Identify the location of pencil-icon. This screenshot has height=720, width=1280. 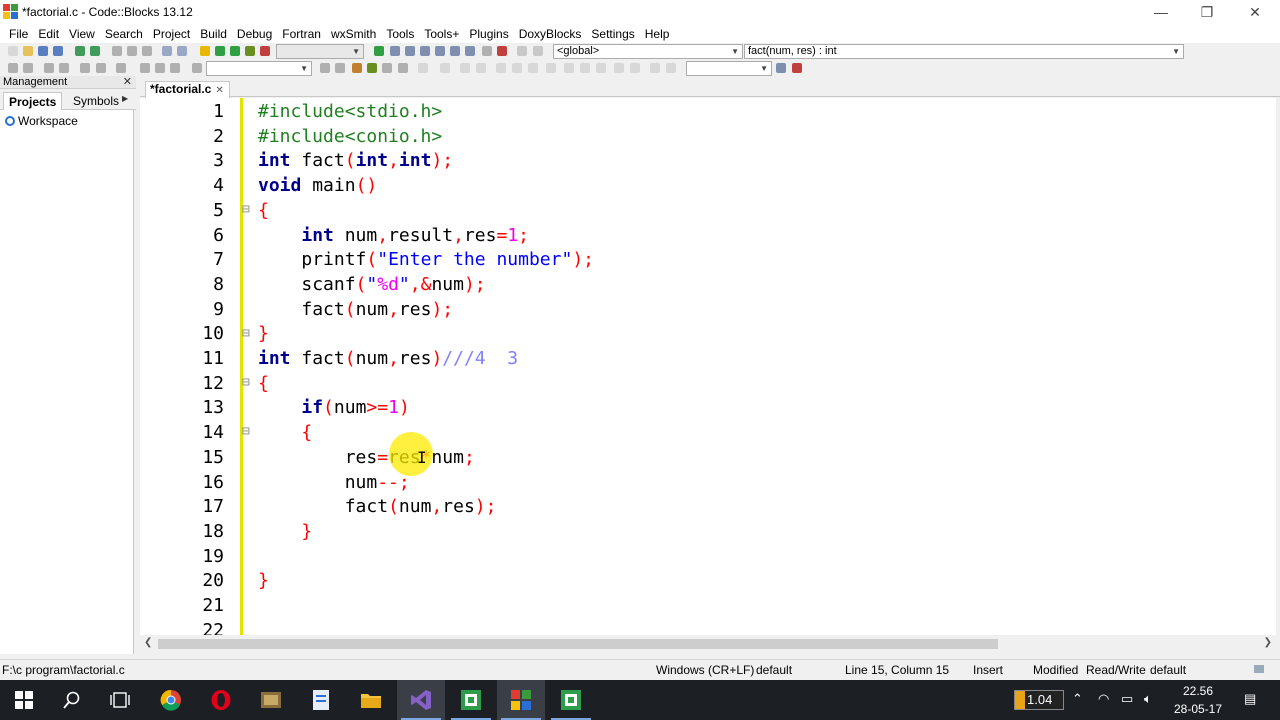
(357, 68).